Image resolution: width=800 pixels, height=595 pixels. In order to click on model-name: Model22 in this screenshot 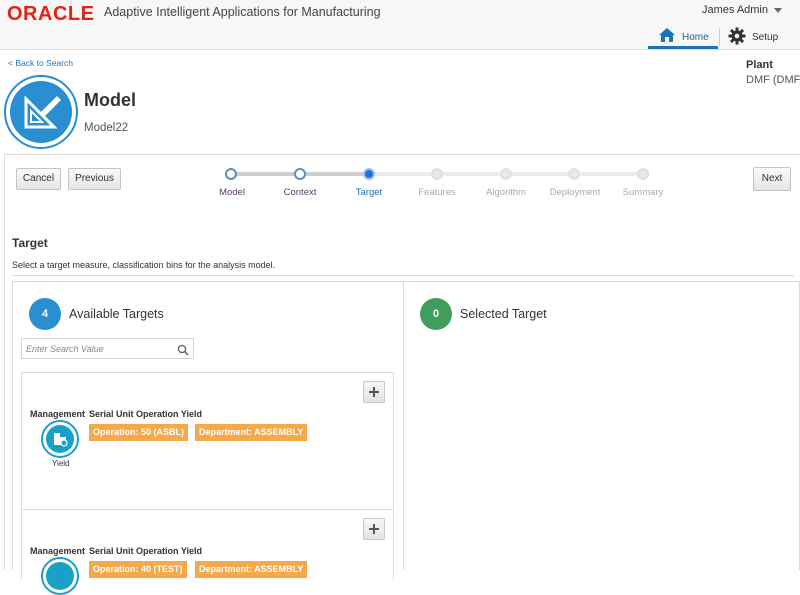, I will do `click(106, 128)`.